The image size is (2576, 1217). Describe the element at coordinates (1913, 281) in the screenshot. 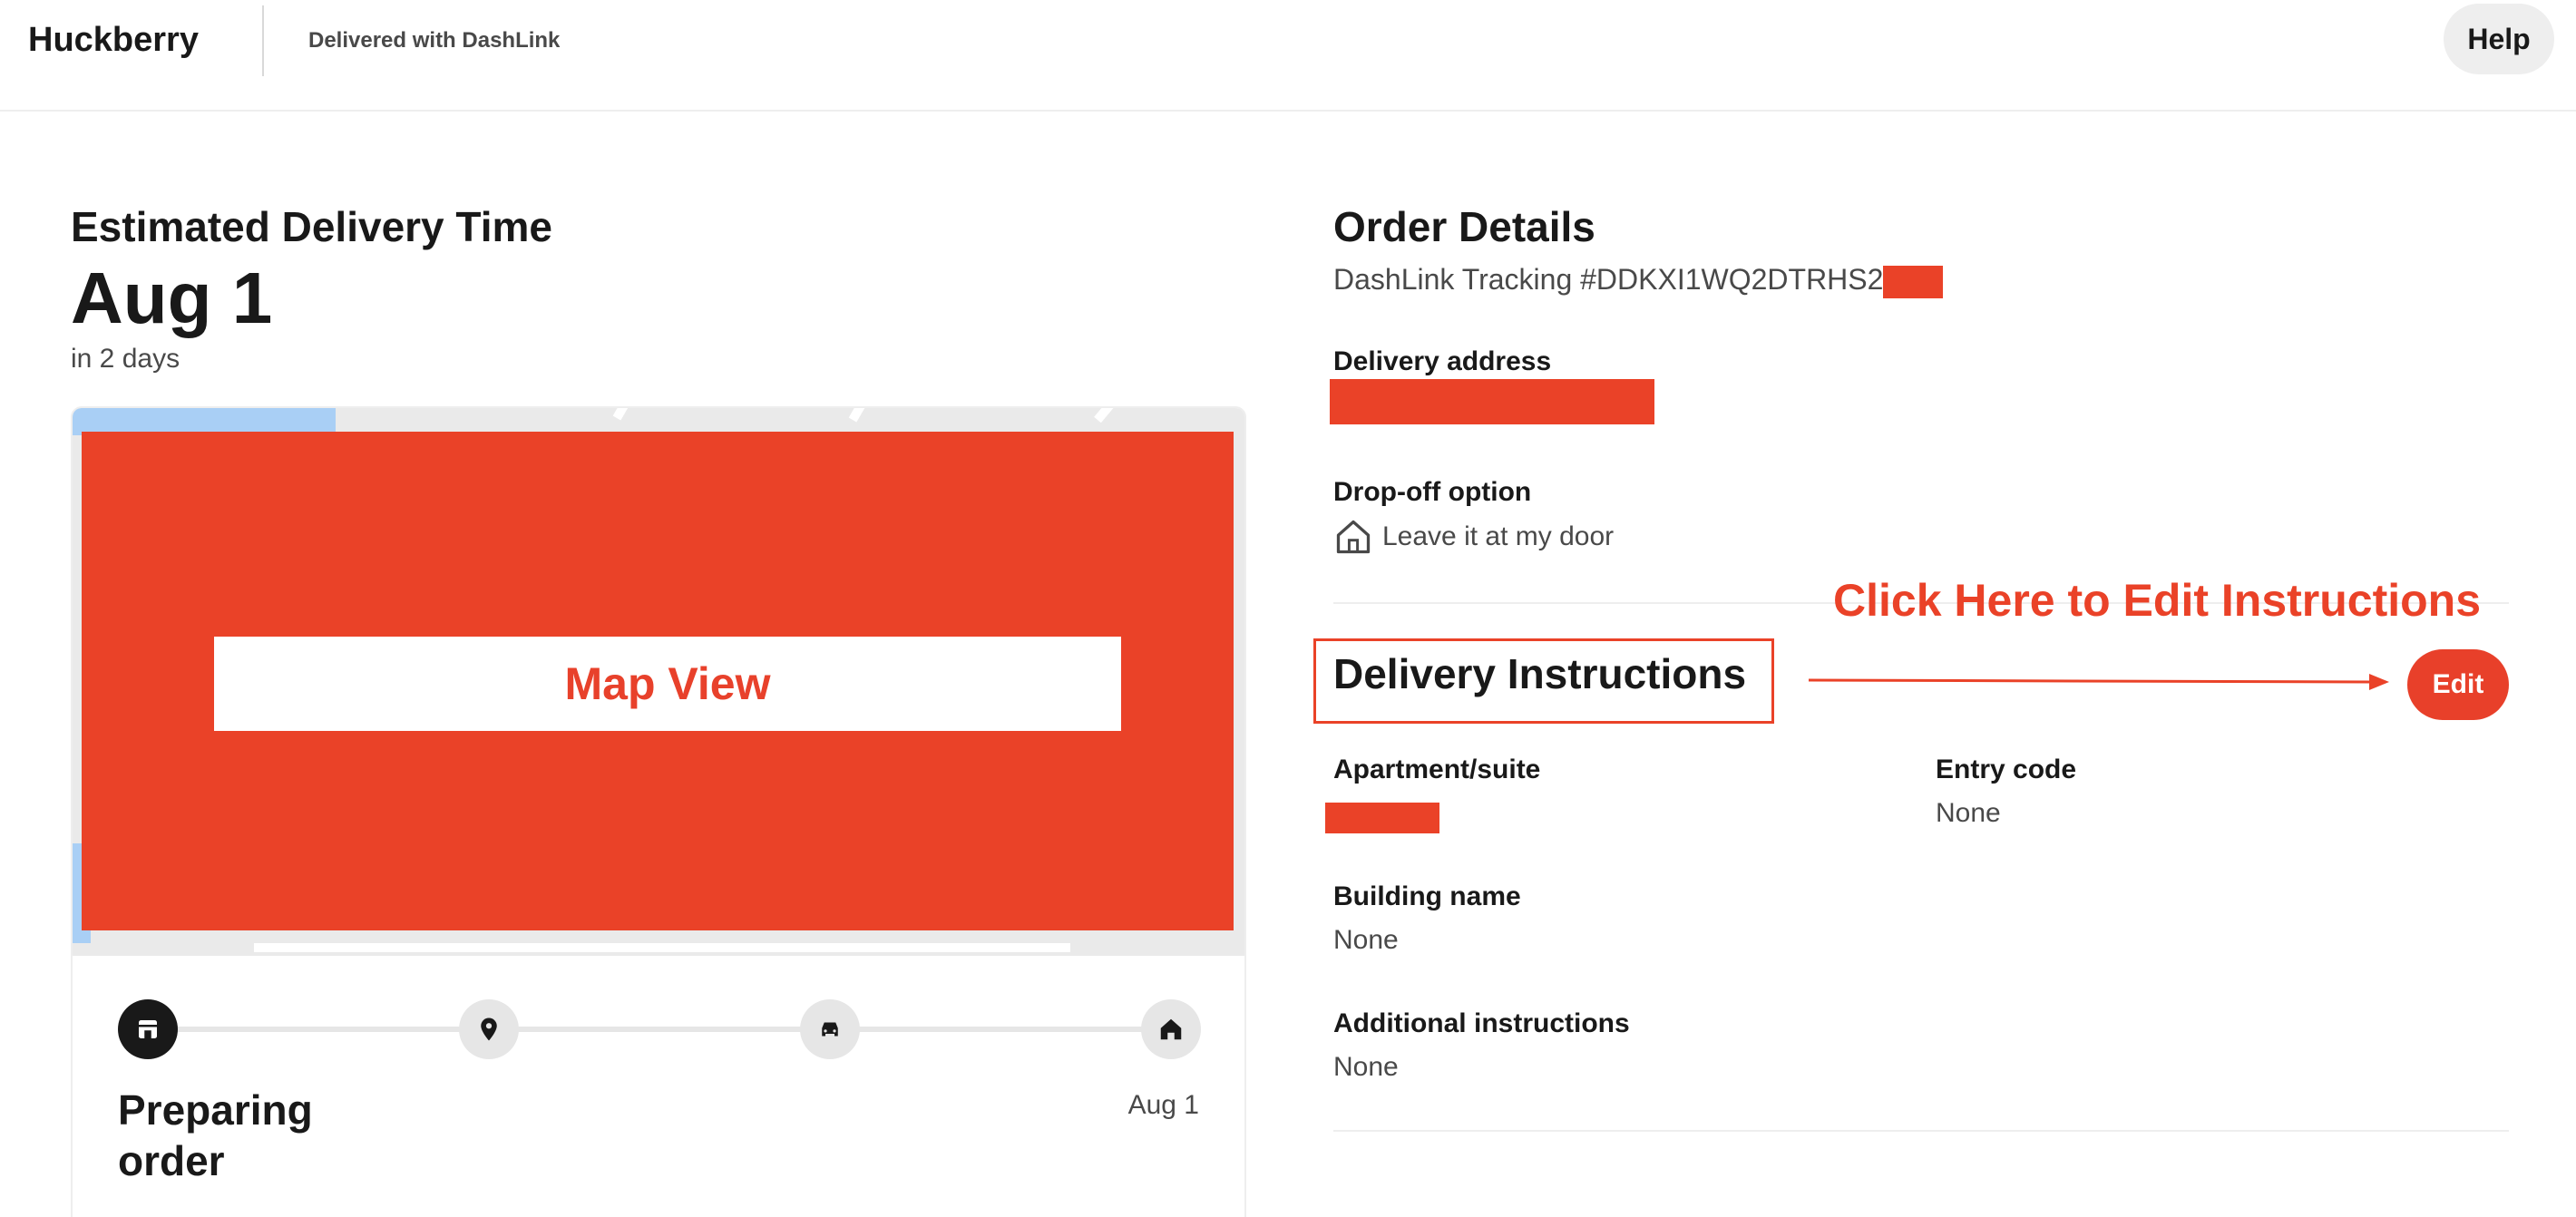

I see `redaction` at that location.